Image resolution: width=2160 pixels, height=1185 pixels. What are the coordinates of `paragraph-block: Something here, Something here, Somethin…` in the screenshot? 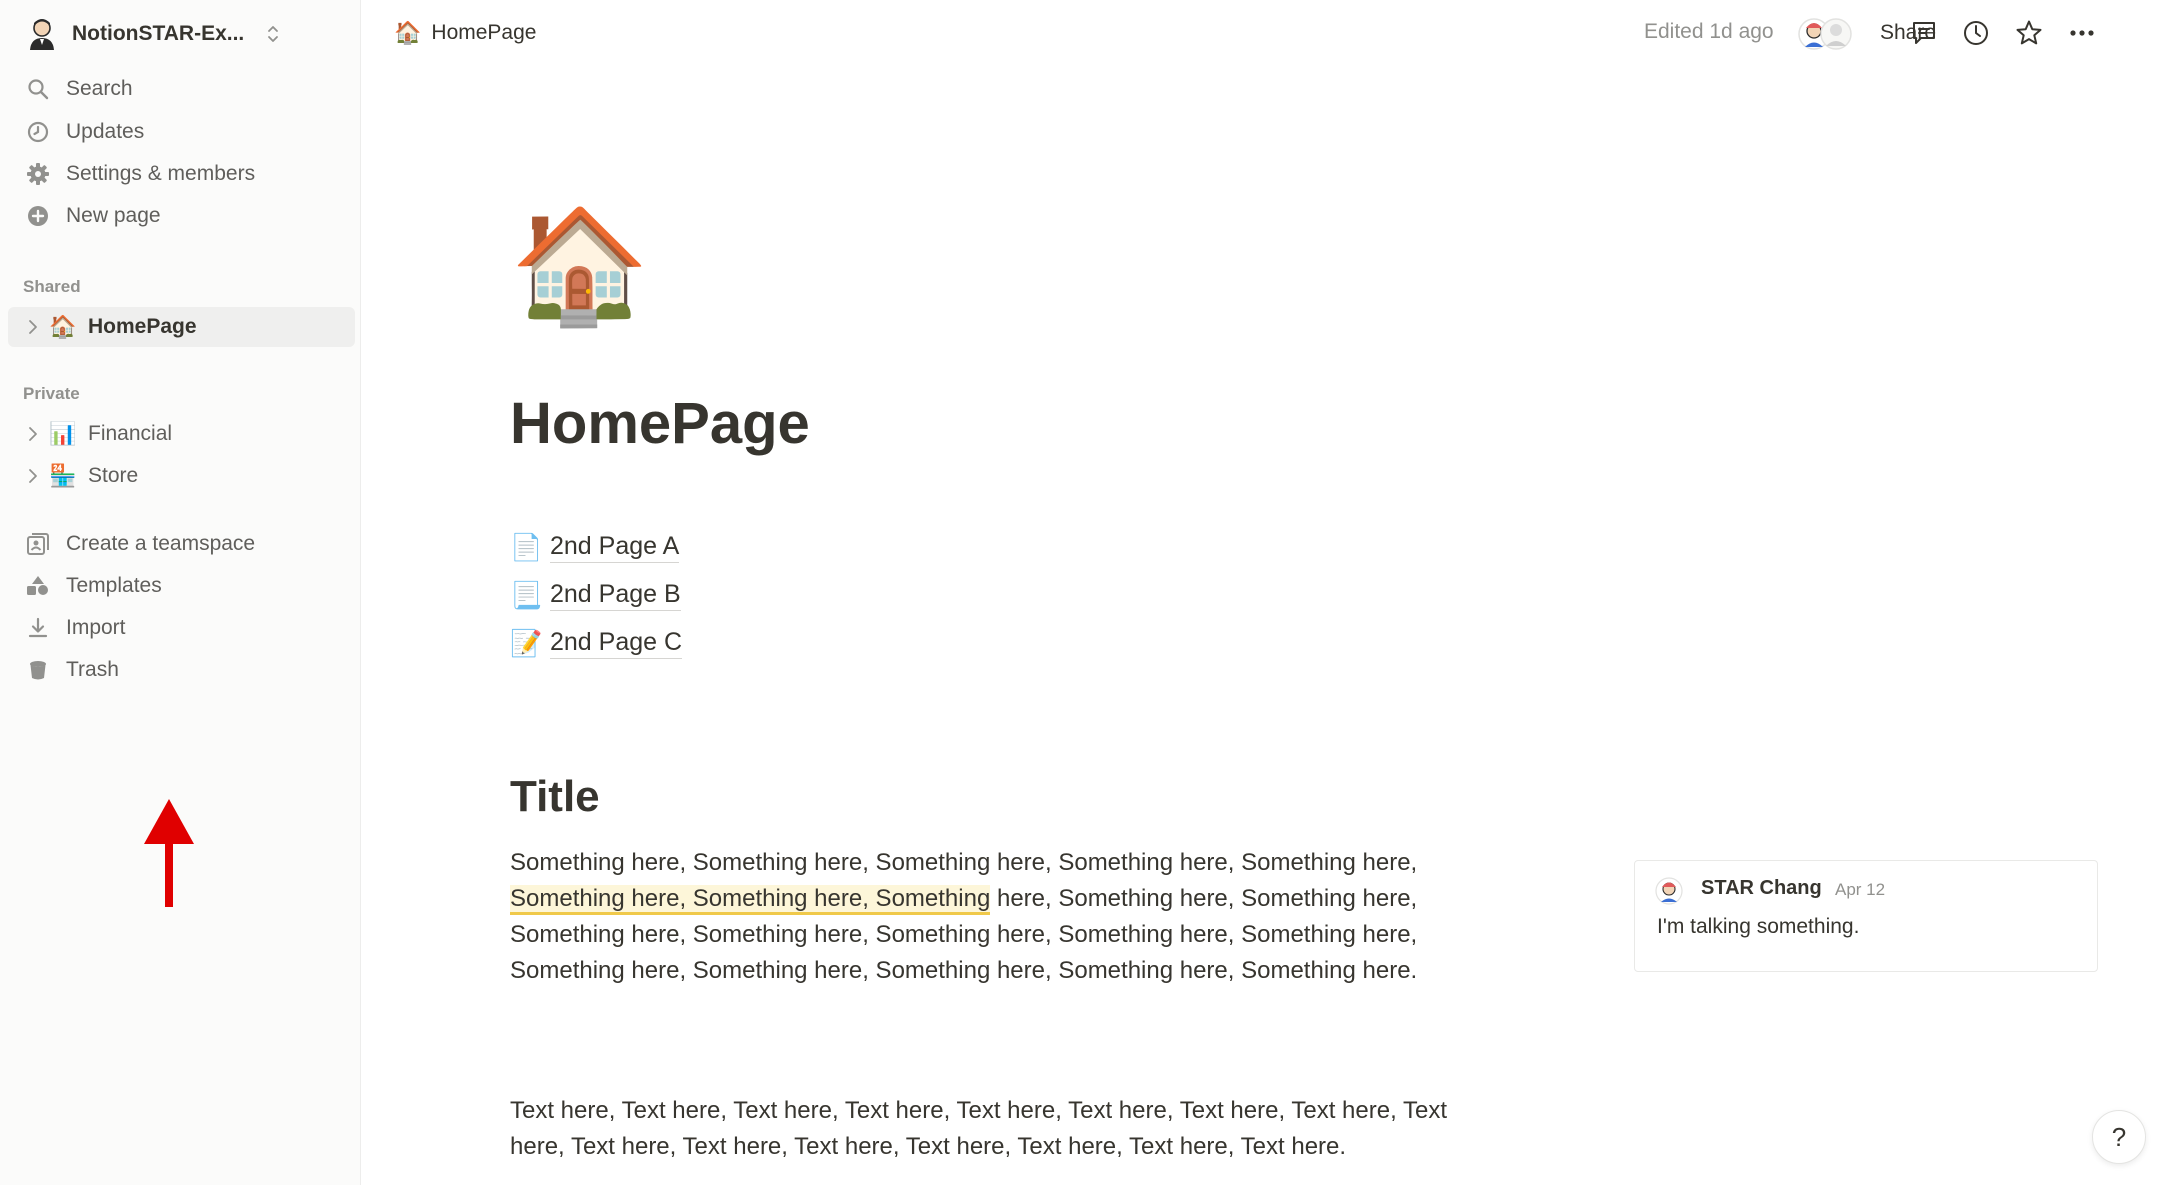 It's located at (980, 917).